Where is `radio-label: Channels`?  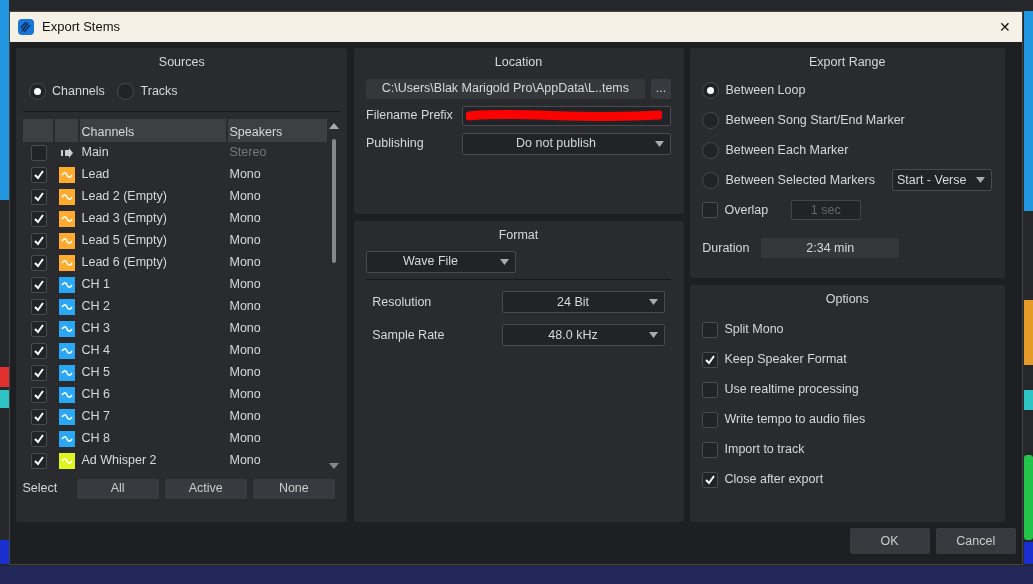 radio-label: Channels is located at coordinates (78, 92).